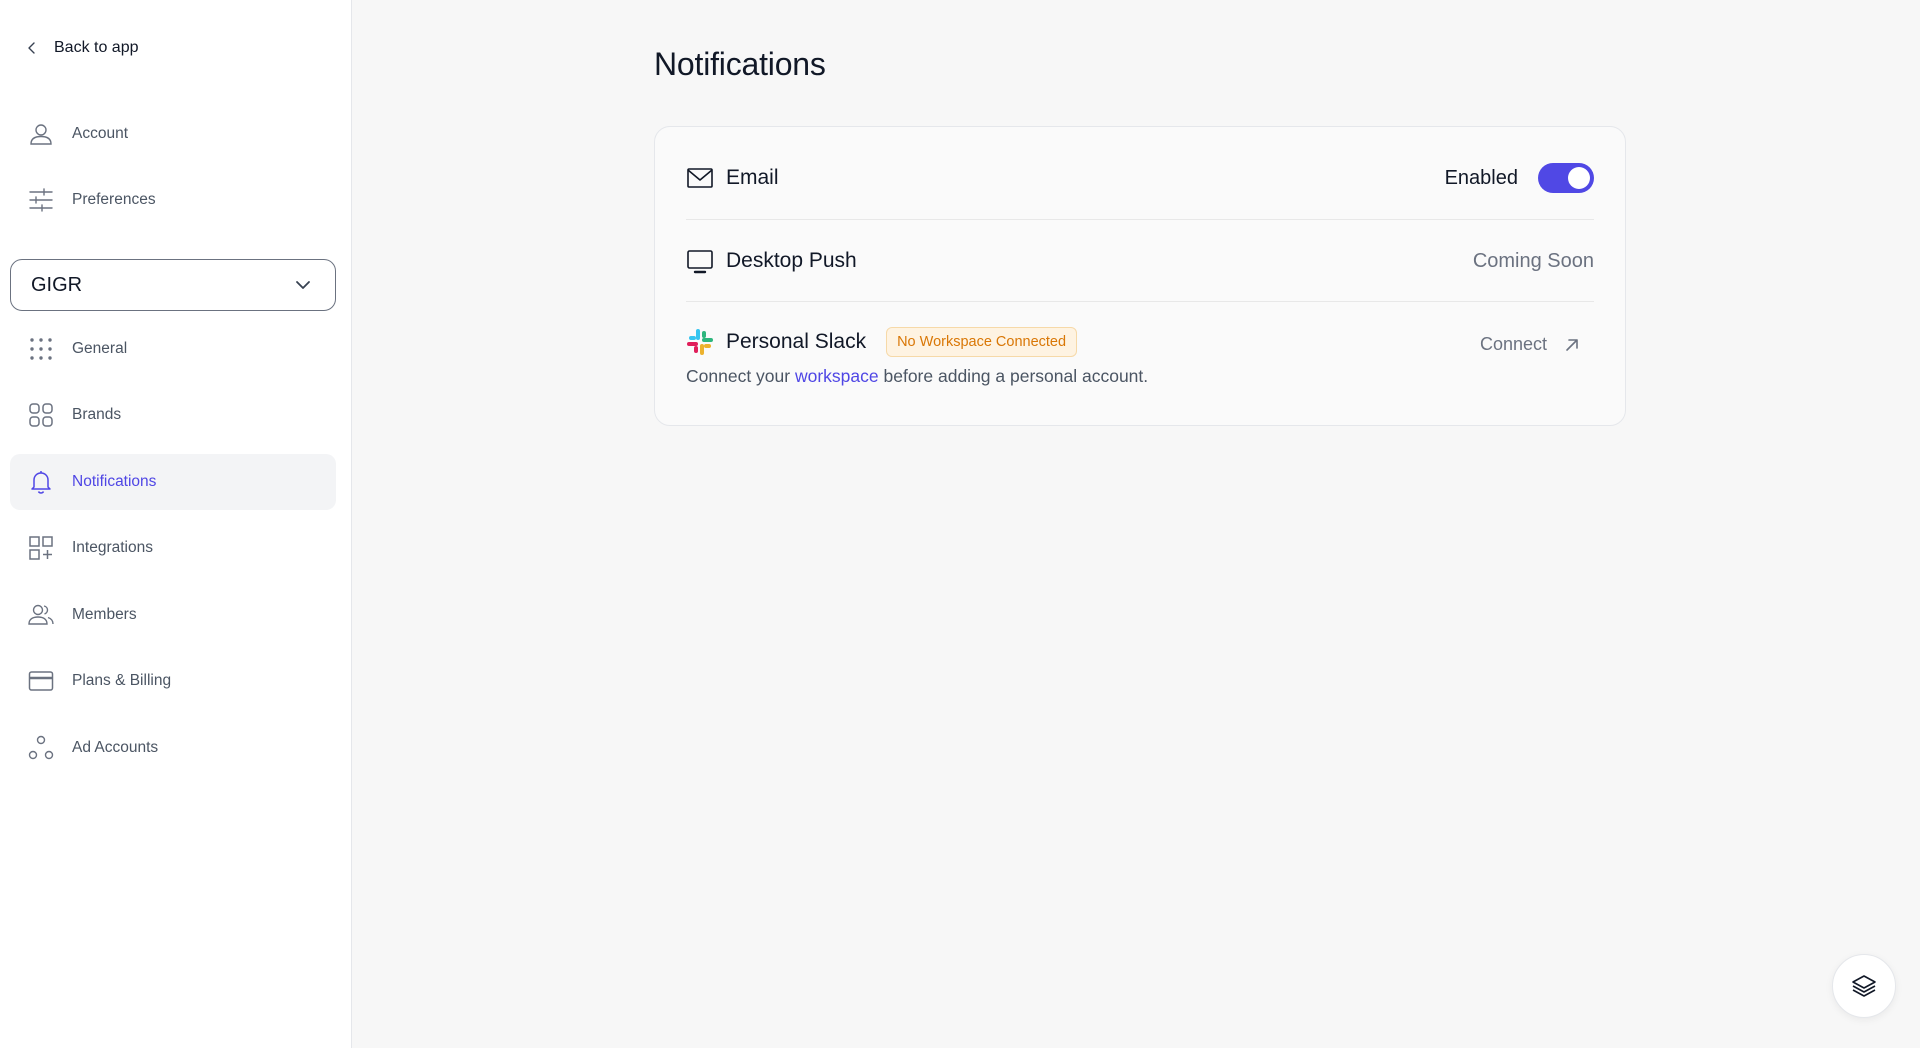  Describe the element at coordinates (114, 199) in the screenshot. I see `sidebar-item-label: Preferences` at that location.